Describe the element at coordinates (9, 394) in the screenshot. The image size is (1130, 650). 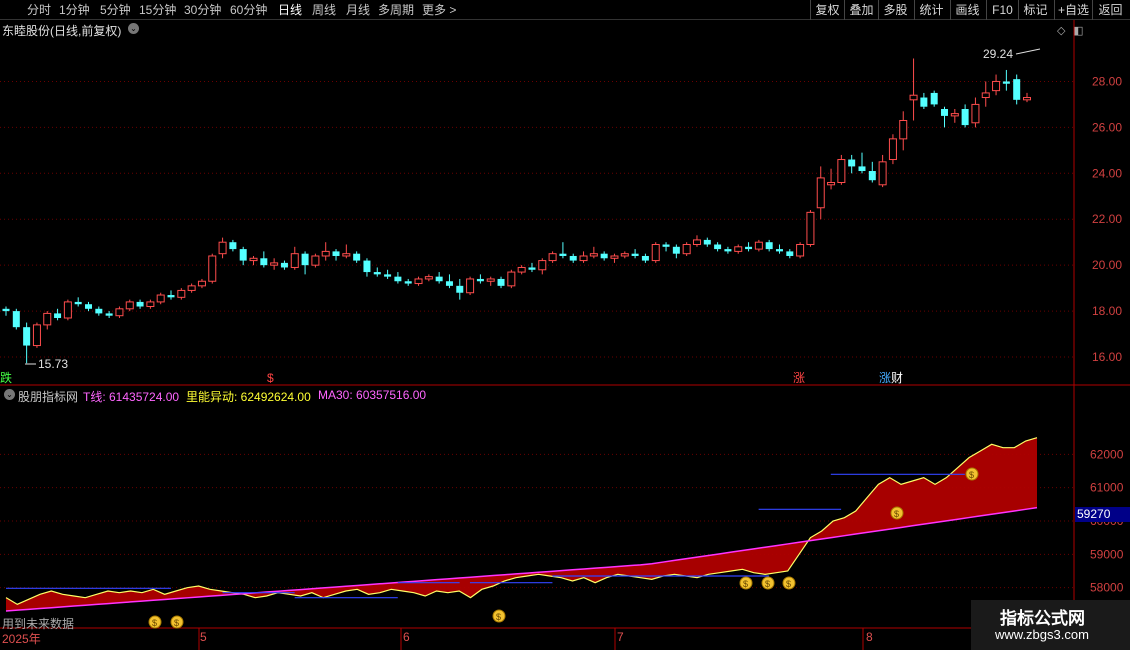
I see `chevron-down-icon: ⌄` at that location.